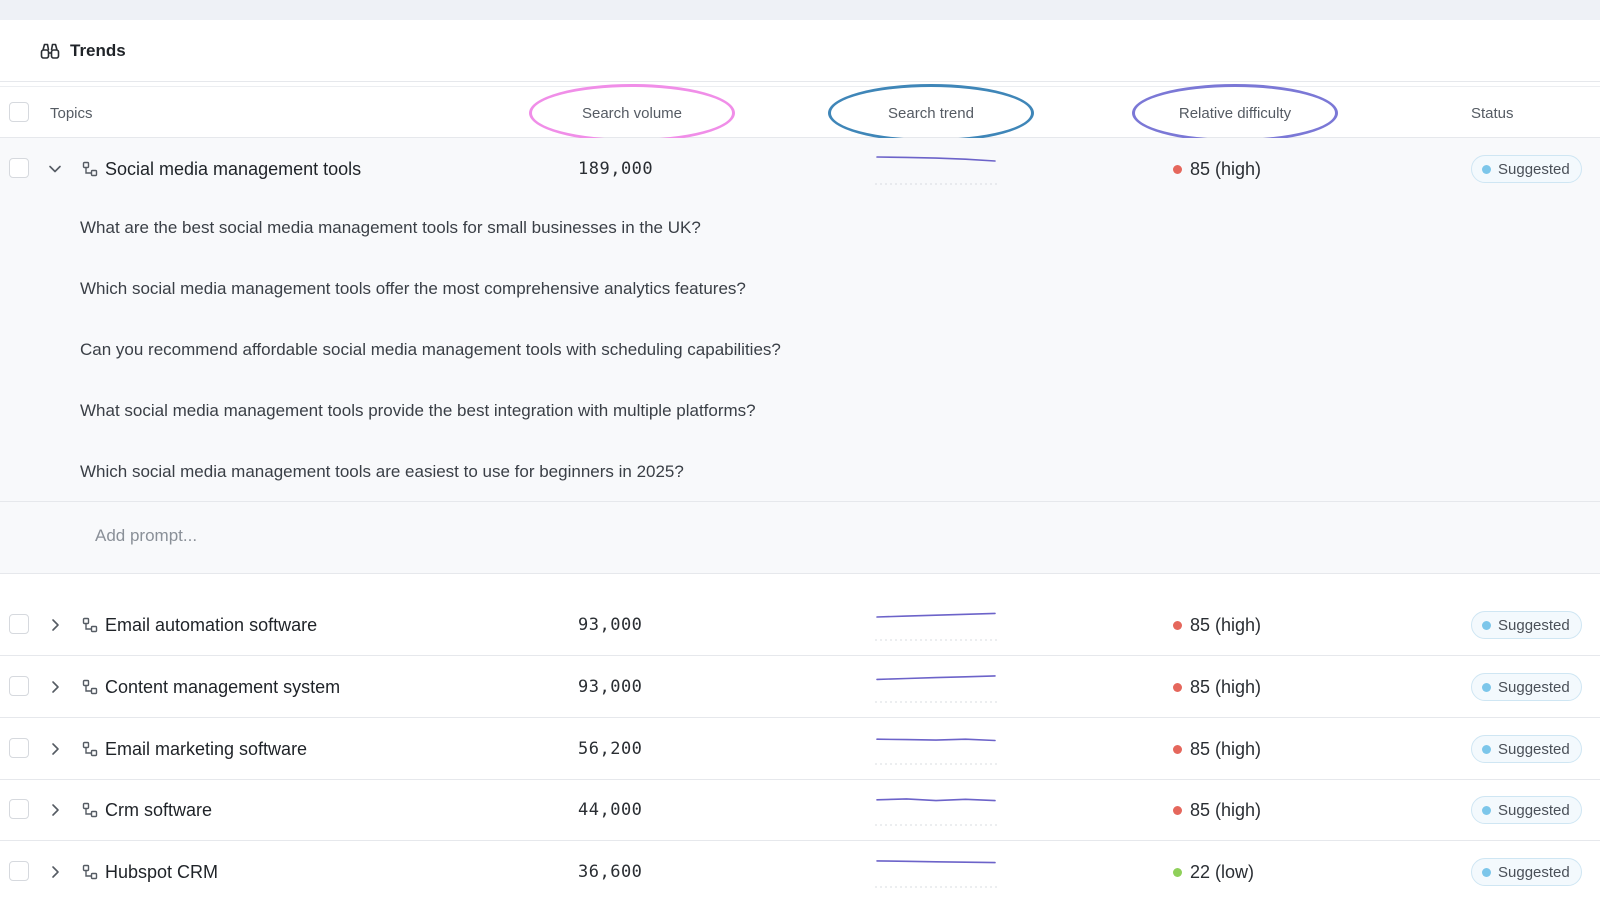 This screenshot has width=1600, height=900. I want to click on topic-name: Social media management tools, so click(233, 169).